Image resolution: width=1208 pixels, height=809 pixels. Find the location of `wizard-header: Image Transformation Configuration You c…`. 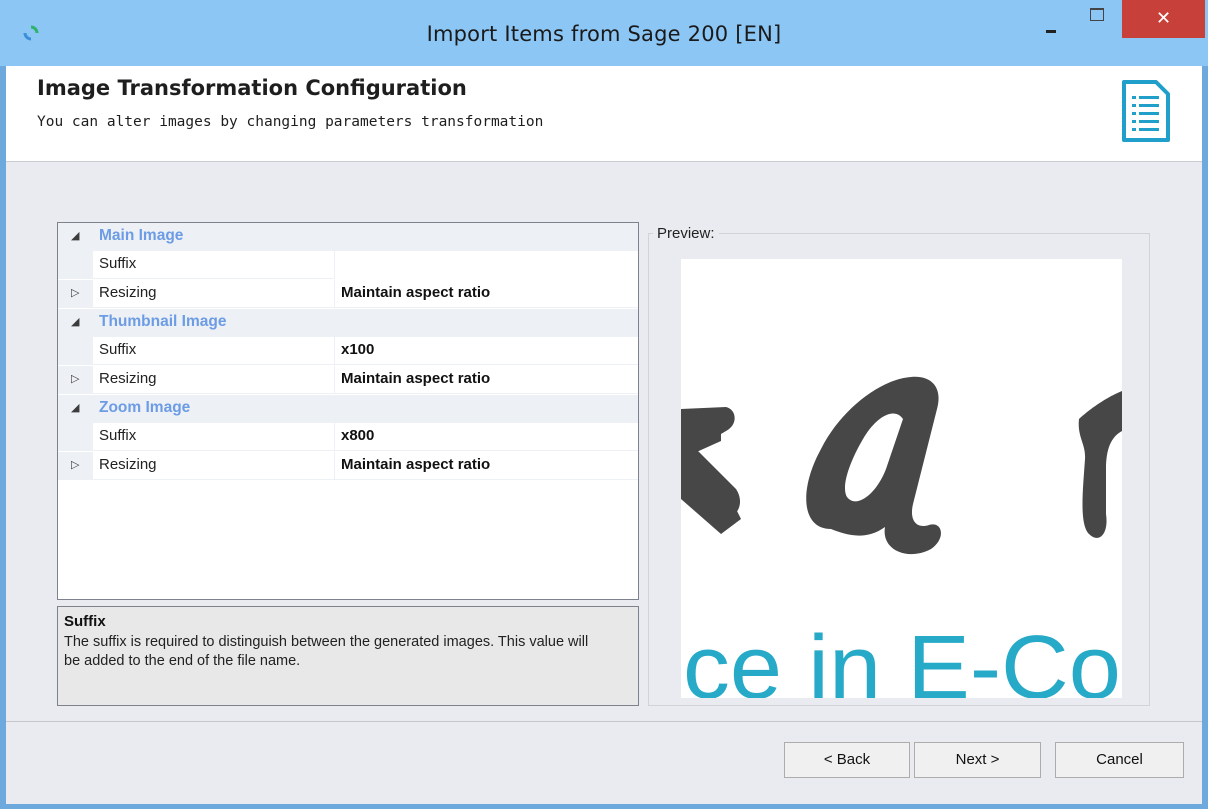

wizard-header: Image Transformation Configuration You c… is located at coordinates (604, 114).